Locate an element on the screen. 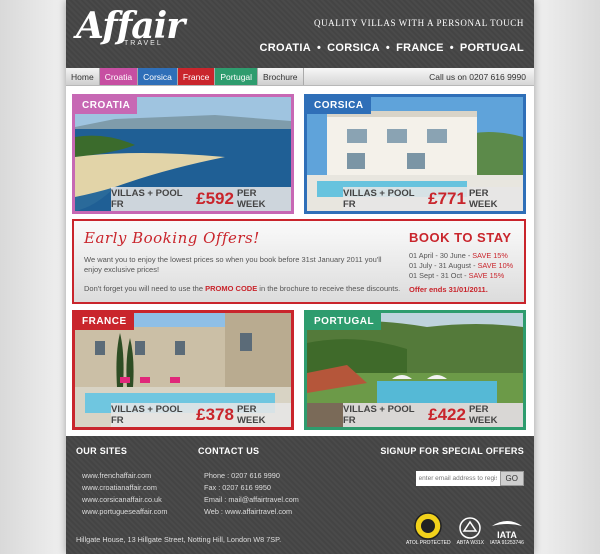  signup-heading: SIGNUP FOR SPECIAL OFFERS is located at coordinates (452, 451).